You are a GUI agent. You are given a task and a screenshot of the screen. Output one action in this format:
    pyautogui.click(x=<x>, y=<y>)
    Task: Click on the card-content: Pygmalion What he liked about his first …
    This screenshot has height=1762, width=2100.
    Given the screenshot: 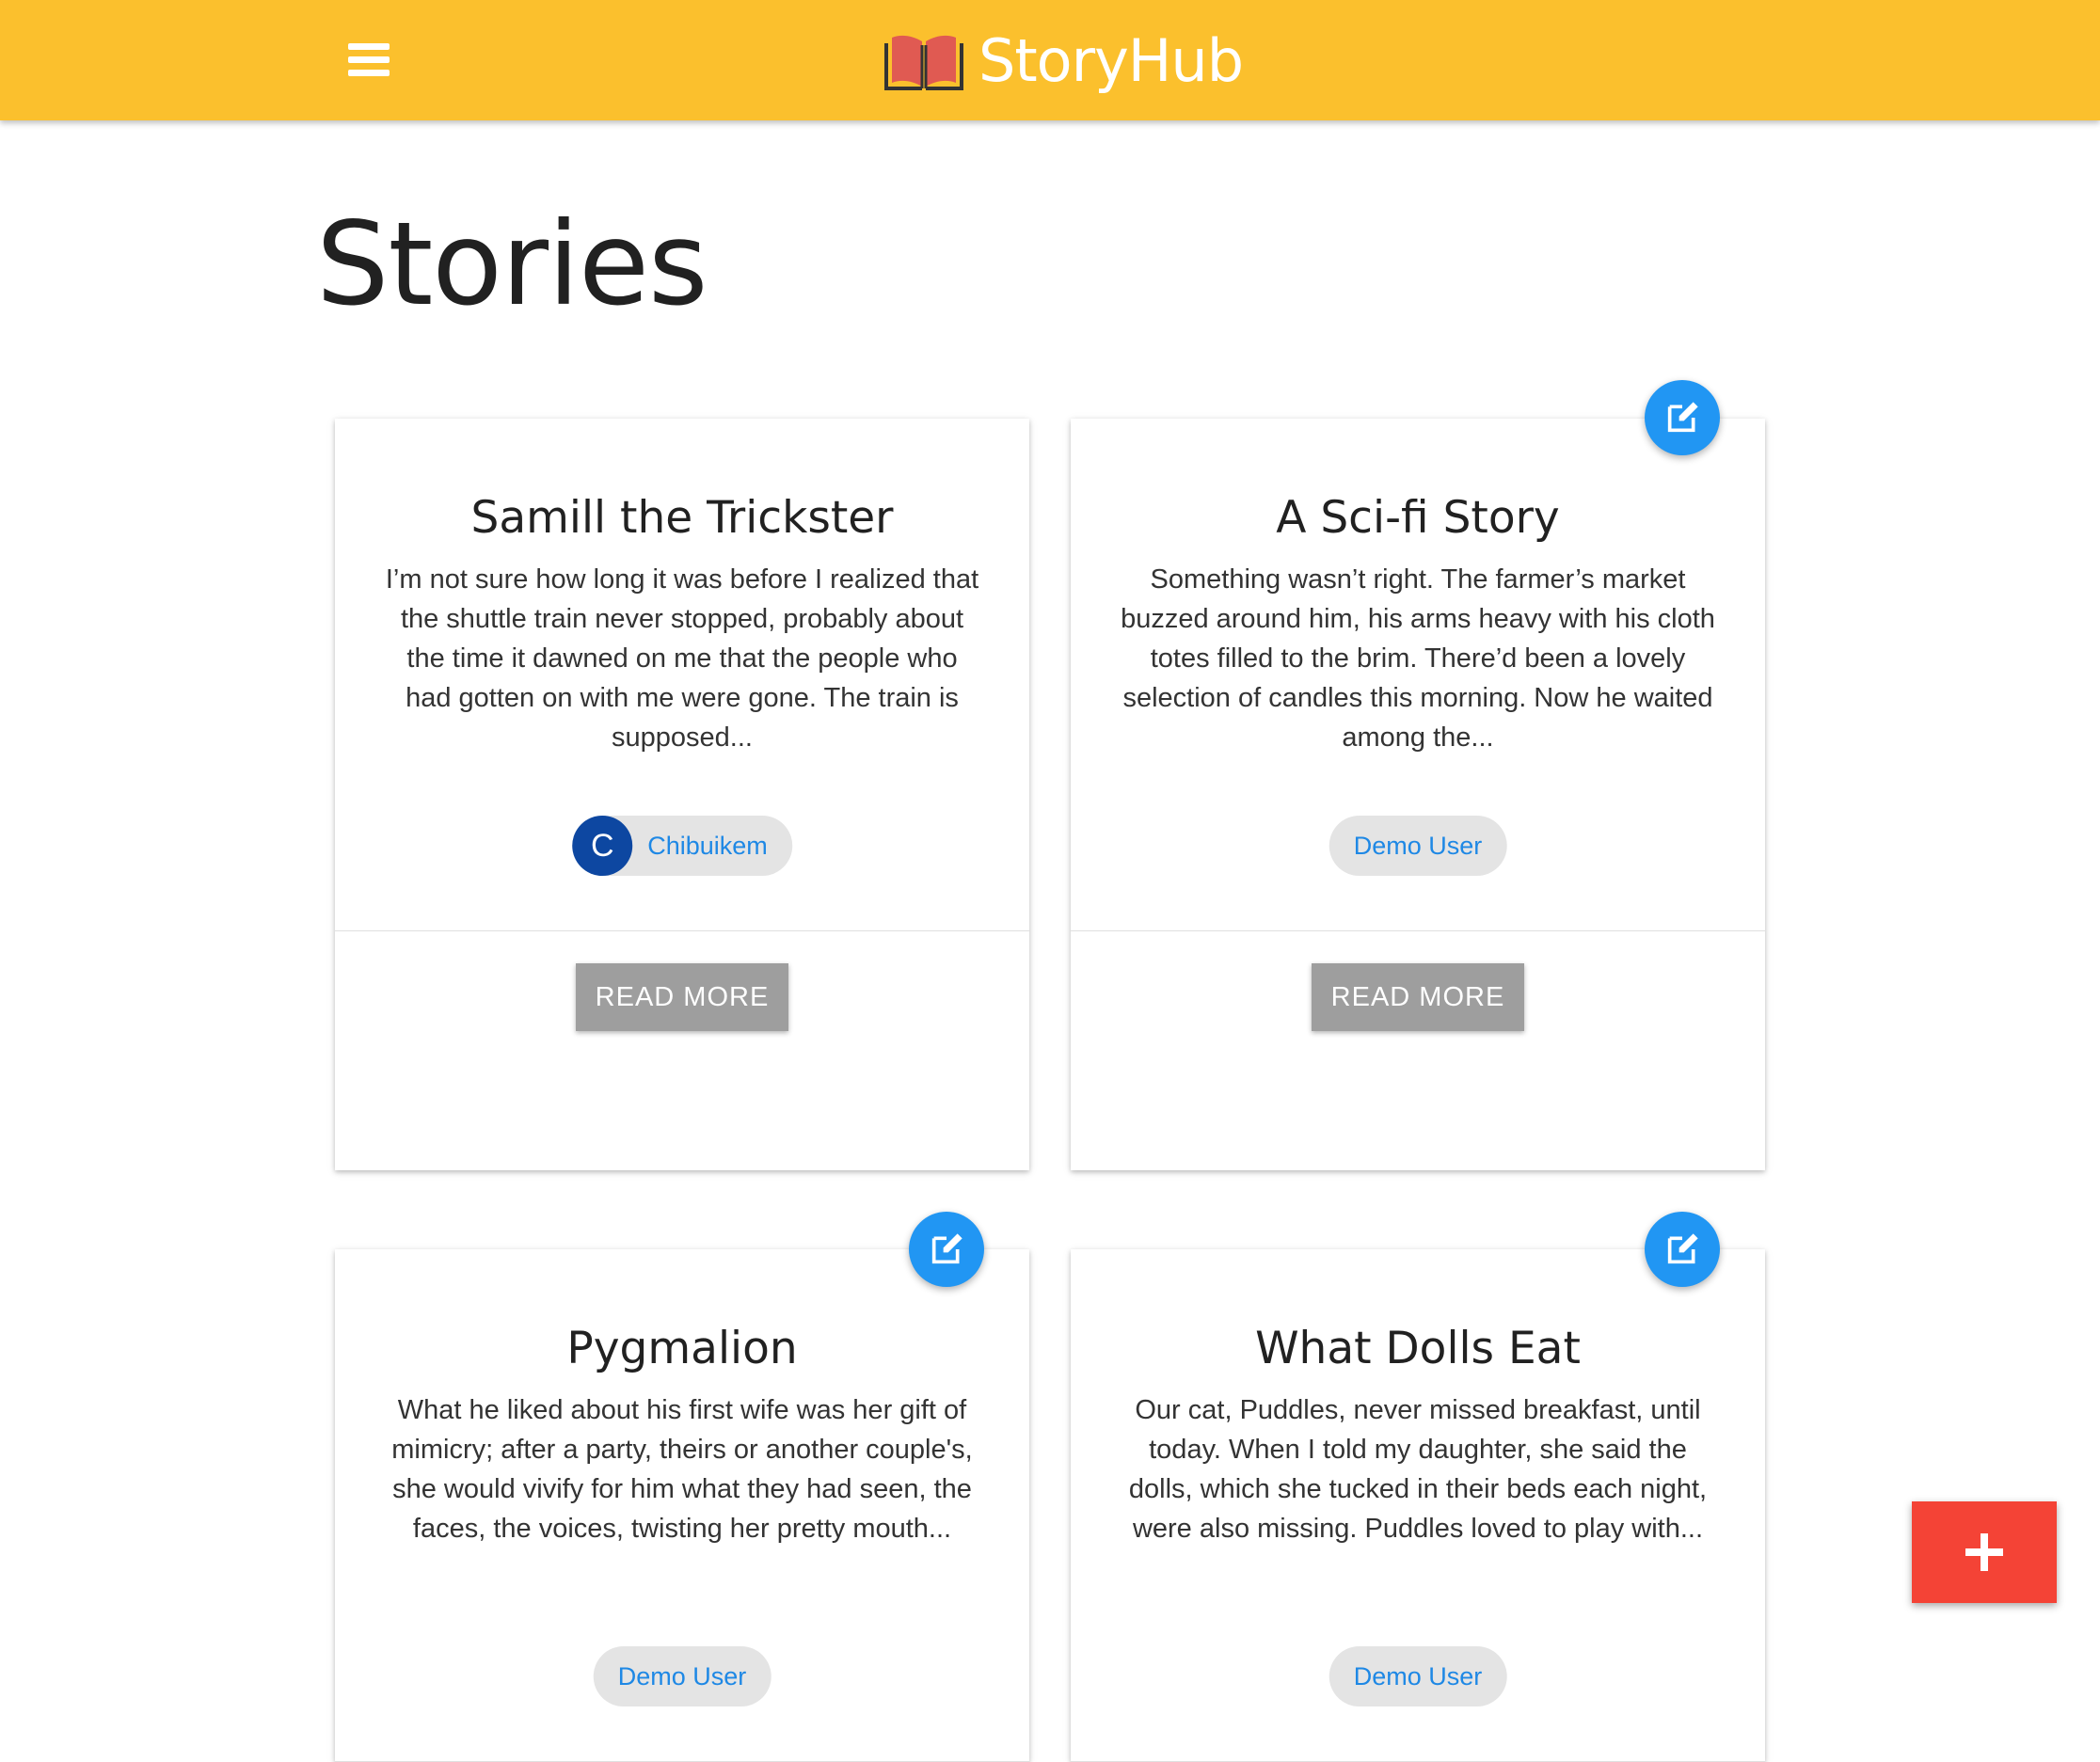 What is the action you would take?
    pyautogui.click(x=682, y=1506)
    